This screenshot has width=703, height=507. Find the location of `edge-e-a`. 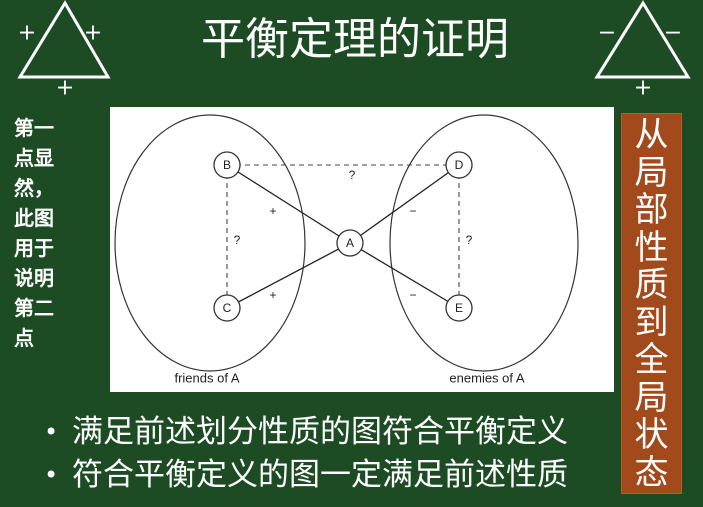

edge-e-a is located at coordinates (404, 275).